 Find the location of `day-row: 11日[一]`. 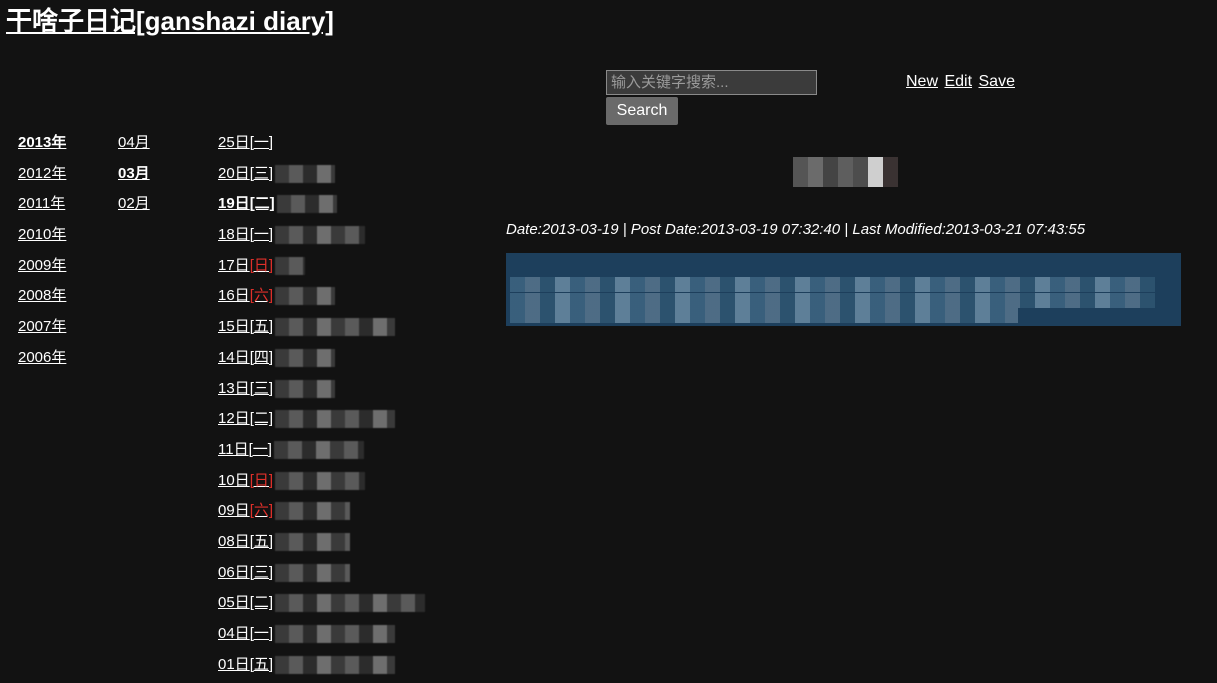

day-row: 11日[一] is located at coordinates (321, 453).